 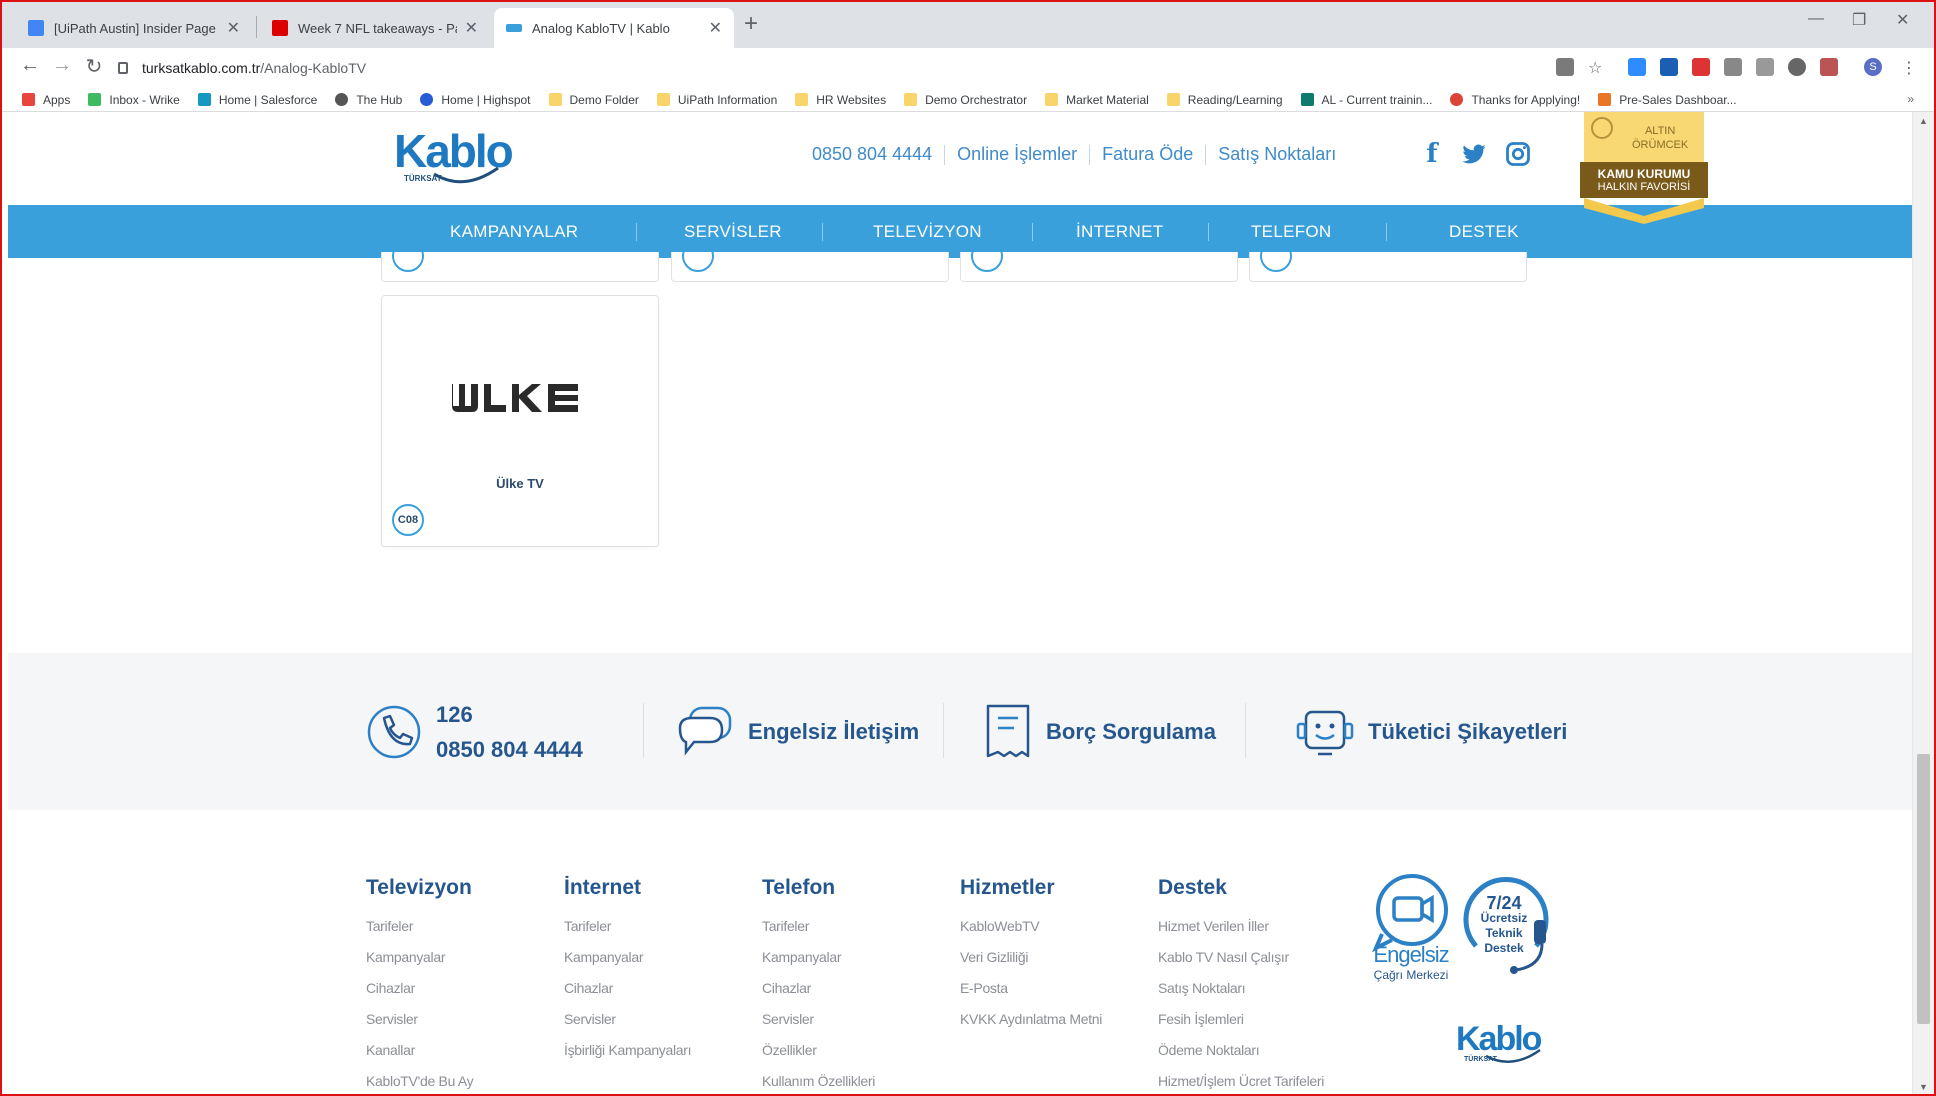 What do you see at coordinates (1923, 889) in the screenshot?
I see `scrollbar-thumb` at bounding box center [1923, 889].